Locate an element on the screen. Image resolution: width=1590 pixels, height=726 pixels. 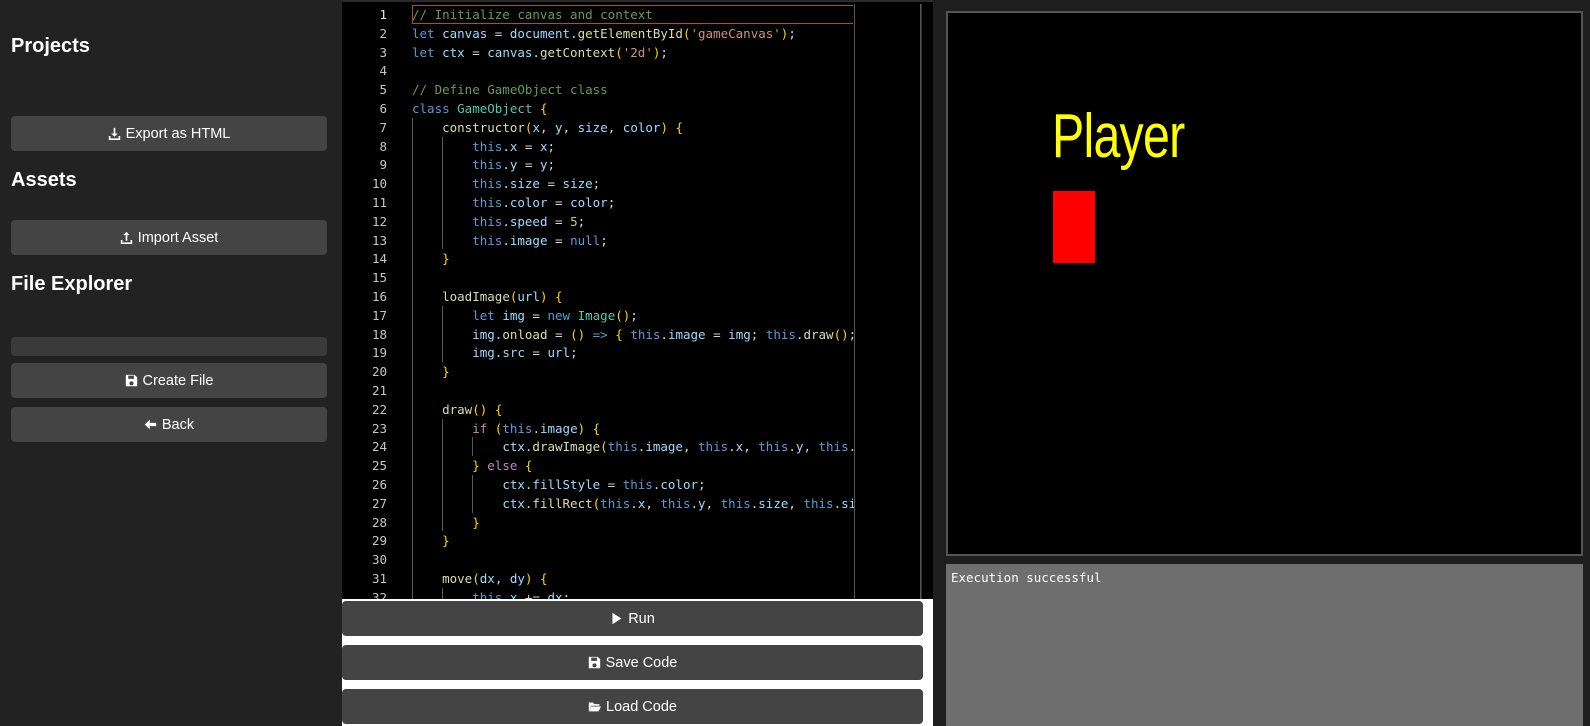
line-number: 32 is located at coordinates (379, 594).